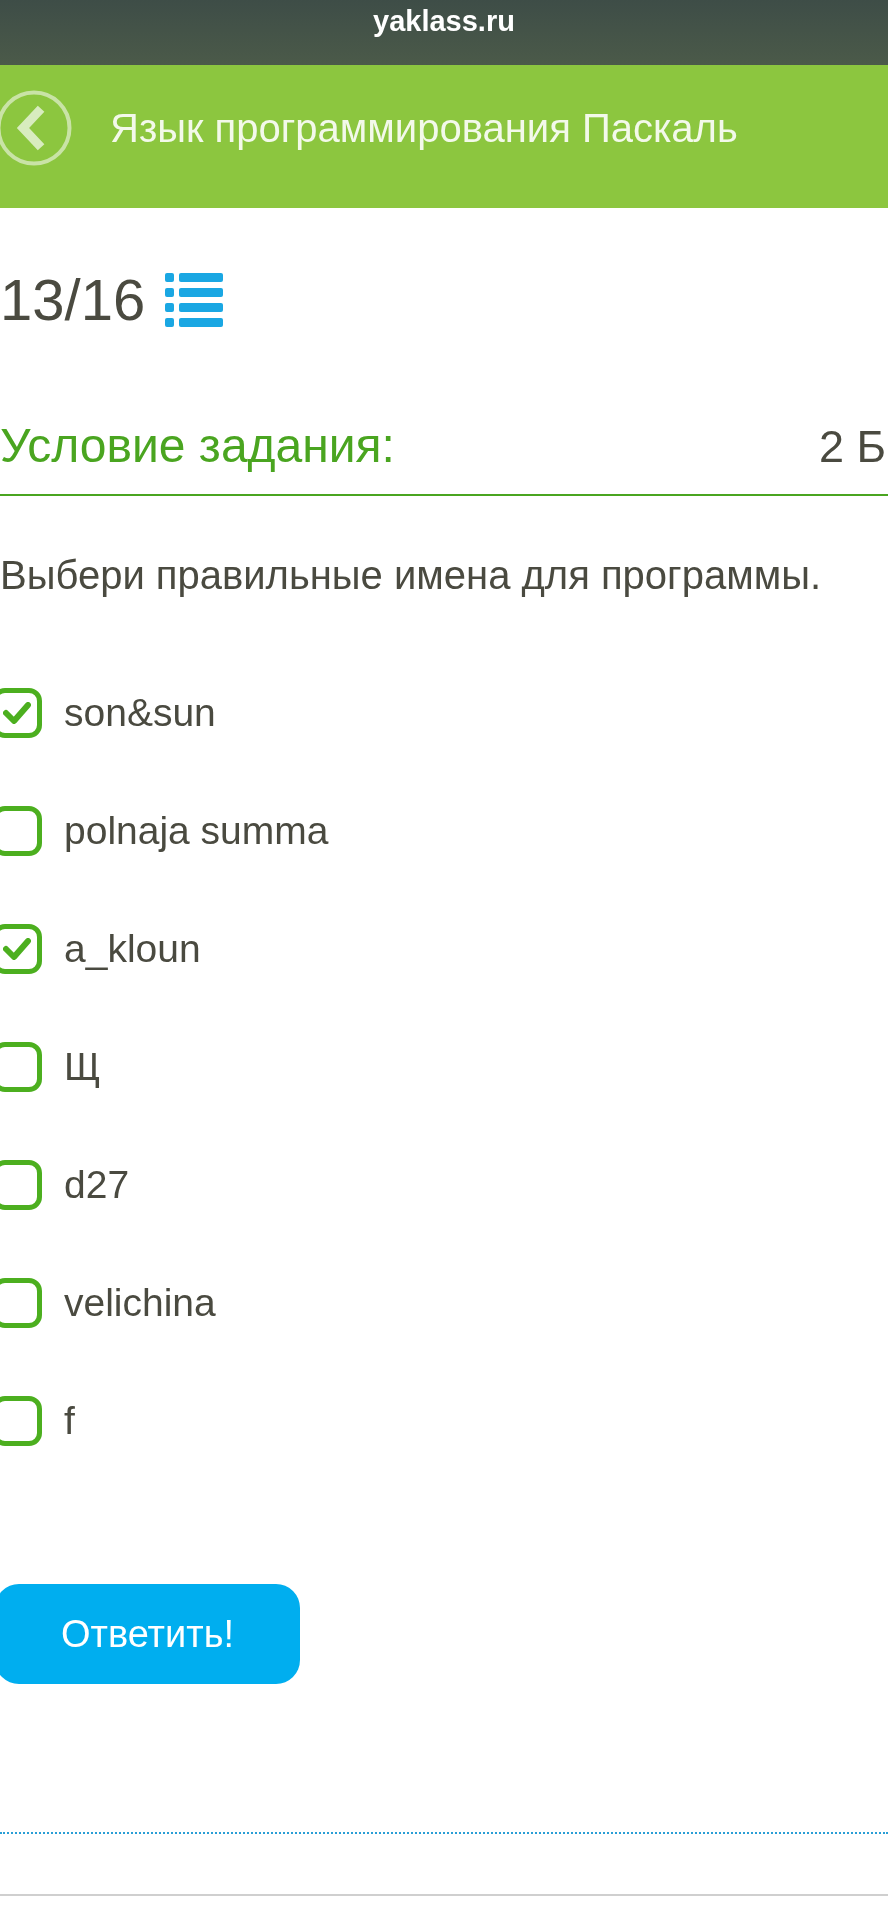 This screenshot has height=1920, width=888. Describe the element at coordinates (36, 127) in the screenshot. I see `back-icon` at that location.